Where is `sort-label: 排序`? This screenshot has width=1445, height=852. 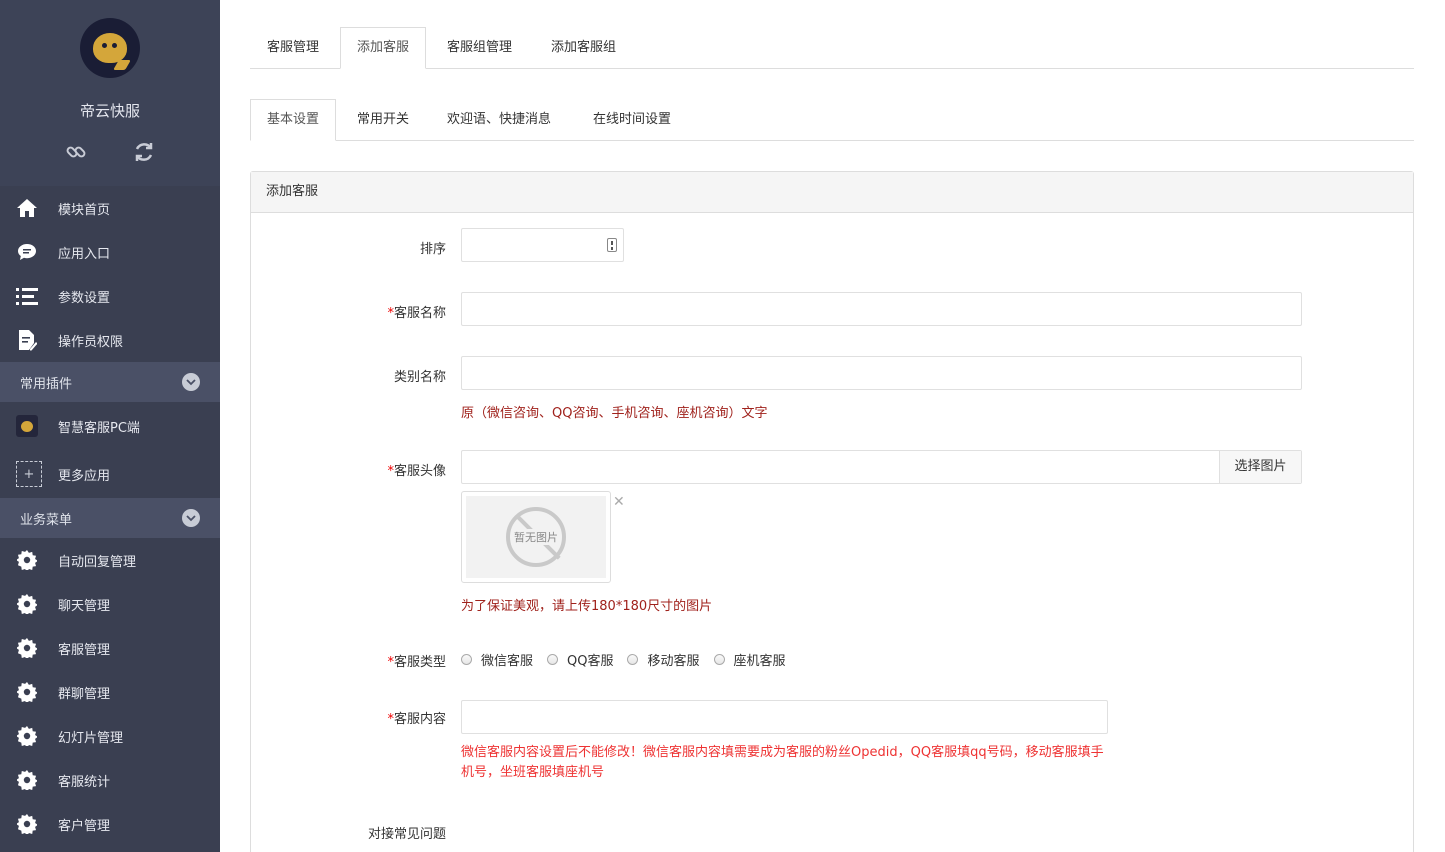 sort-label: 排序 is located at coordinates (432, 249).